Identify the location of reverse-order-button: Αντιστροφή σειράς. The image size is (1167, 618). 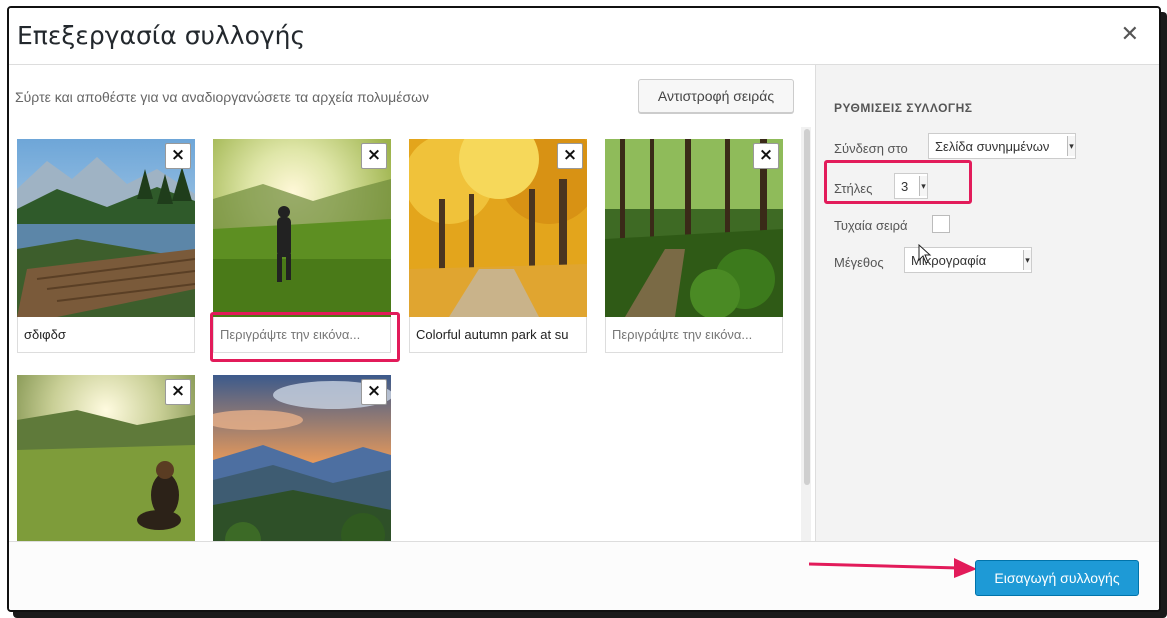
(716, 96).